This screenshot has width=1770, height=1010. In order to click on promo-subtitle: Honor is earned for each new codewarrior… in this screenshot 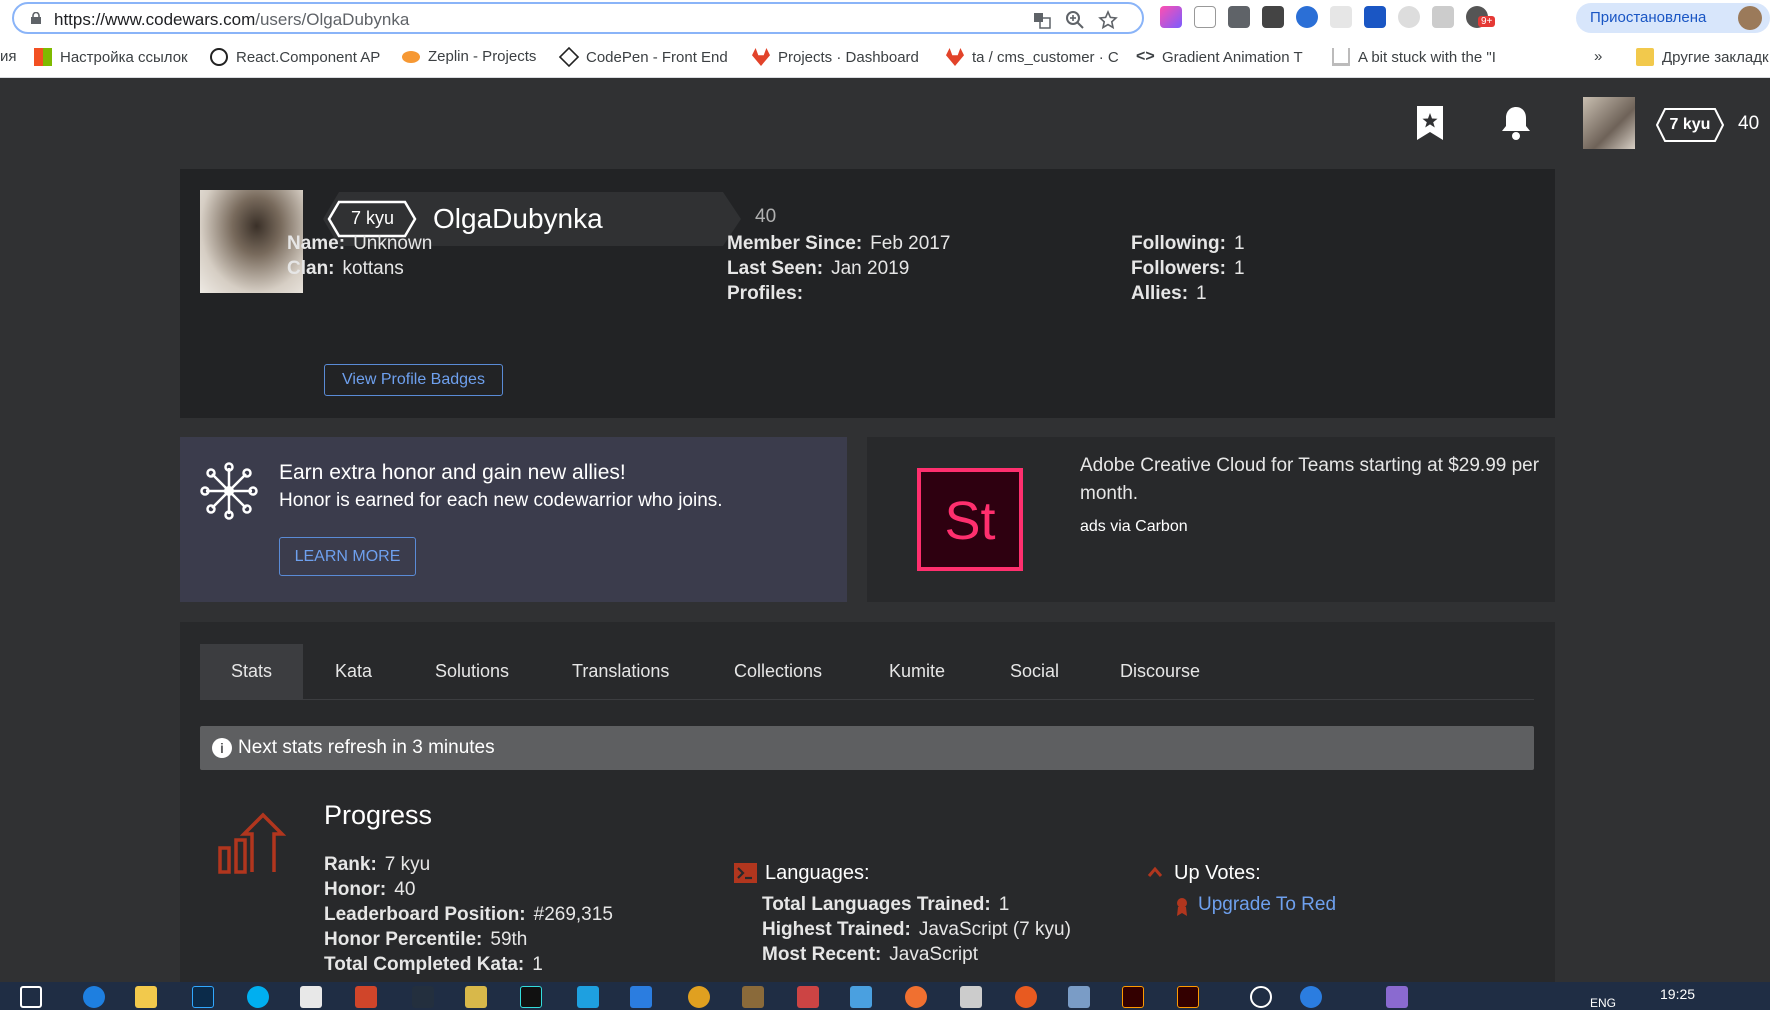, I will do `click(501, 500)`.